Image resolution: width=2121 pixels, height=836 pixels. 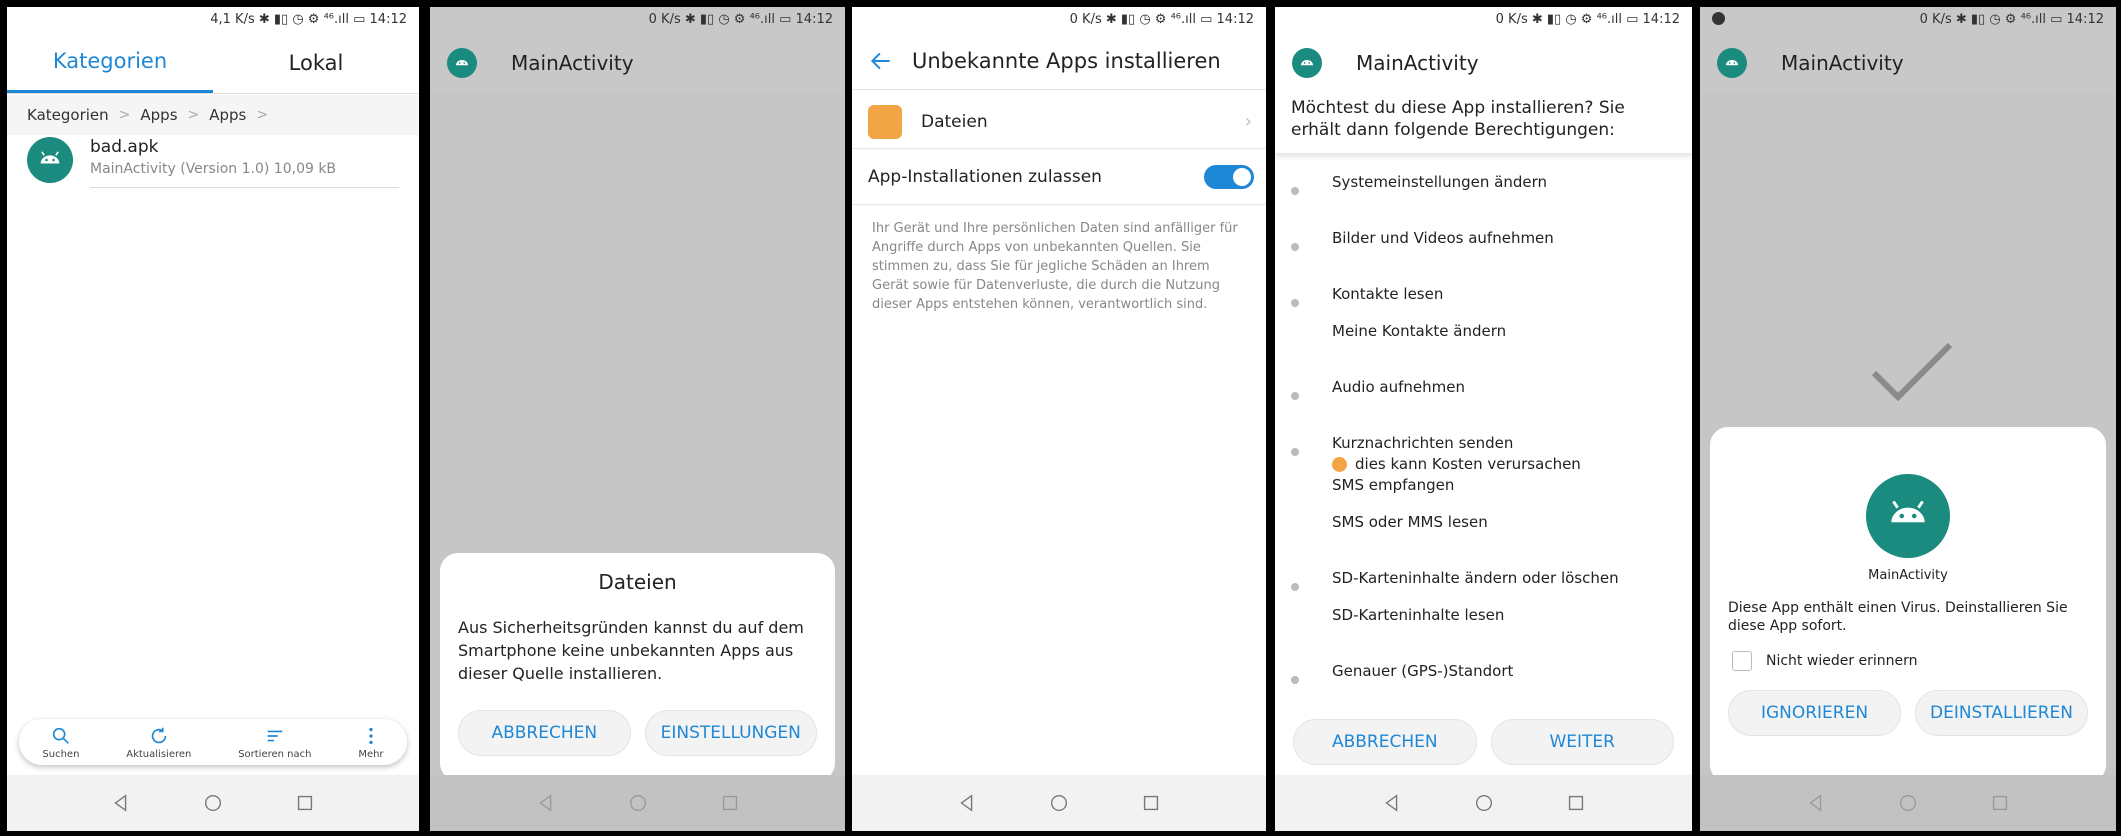 I want to click on search-button: Suchen, so click(x=60, y=742).